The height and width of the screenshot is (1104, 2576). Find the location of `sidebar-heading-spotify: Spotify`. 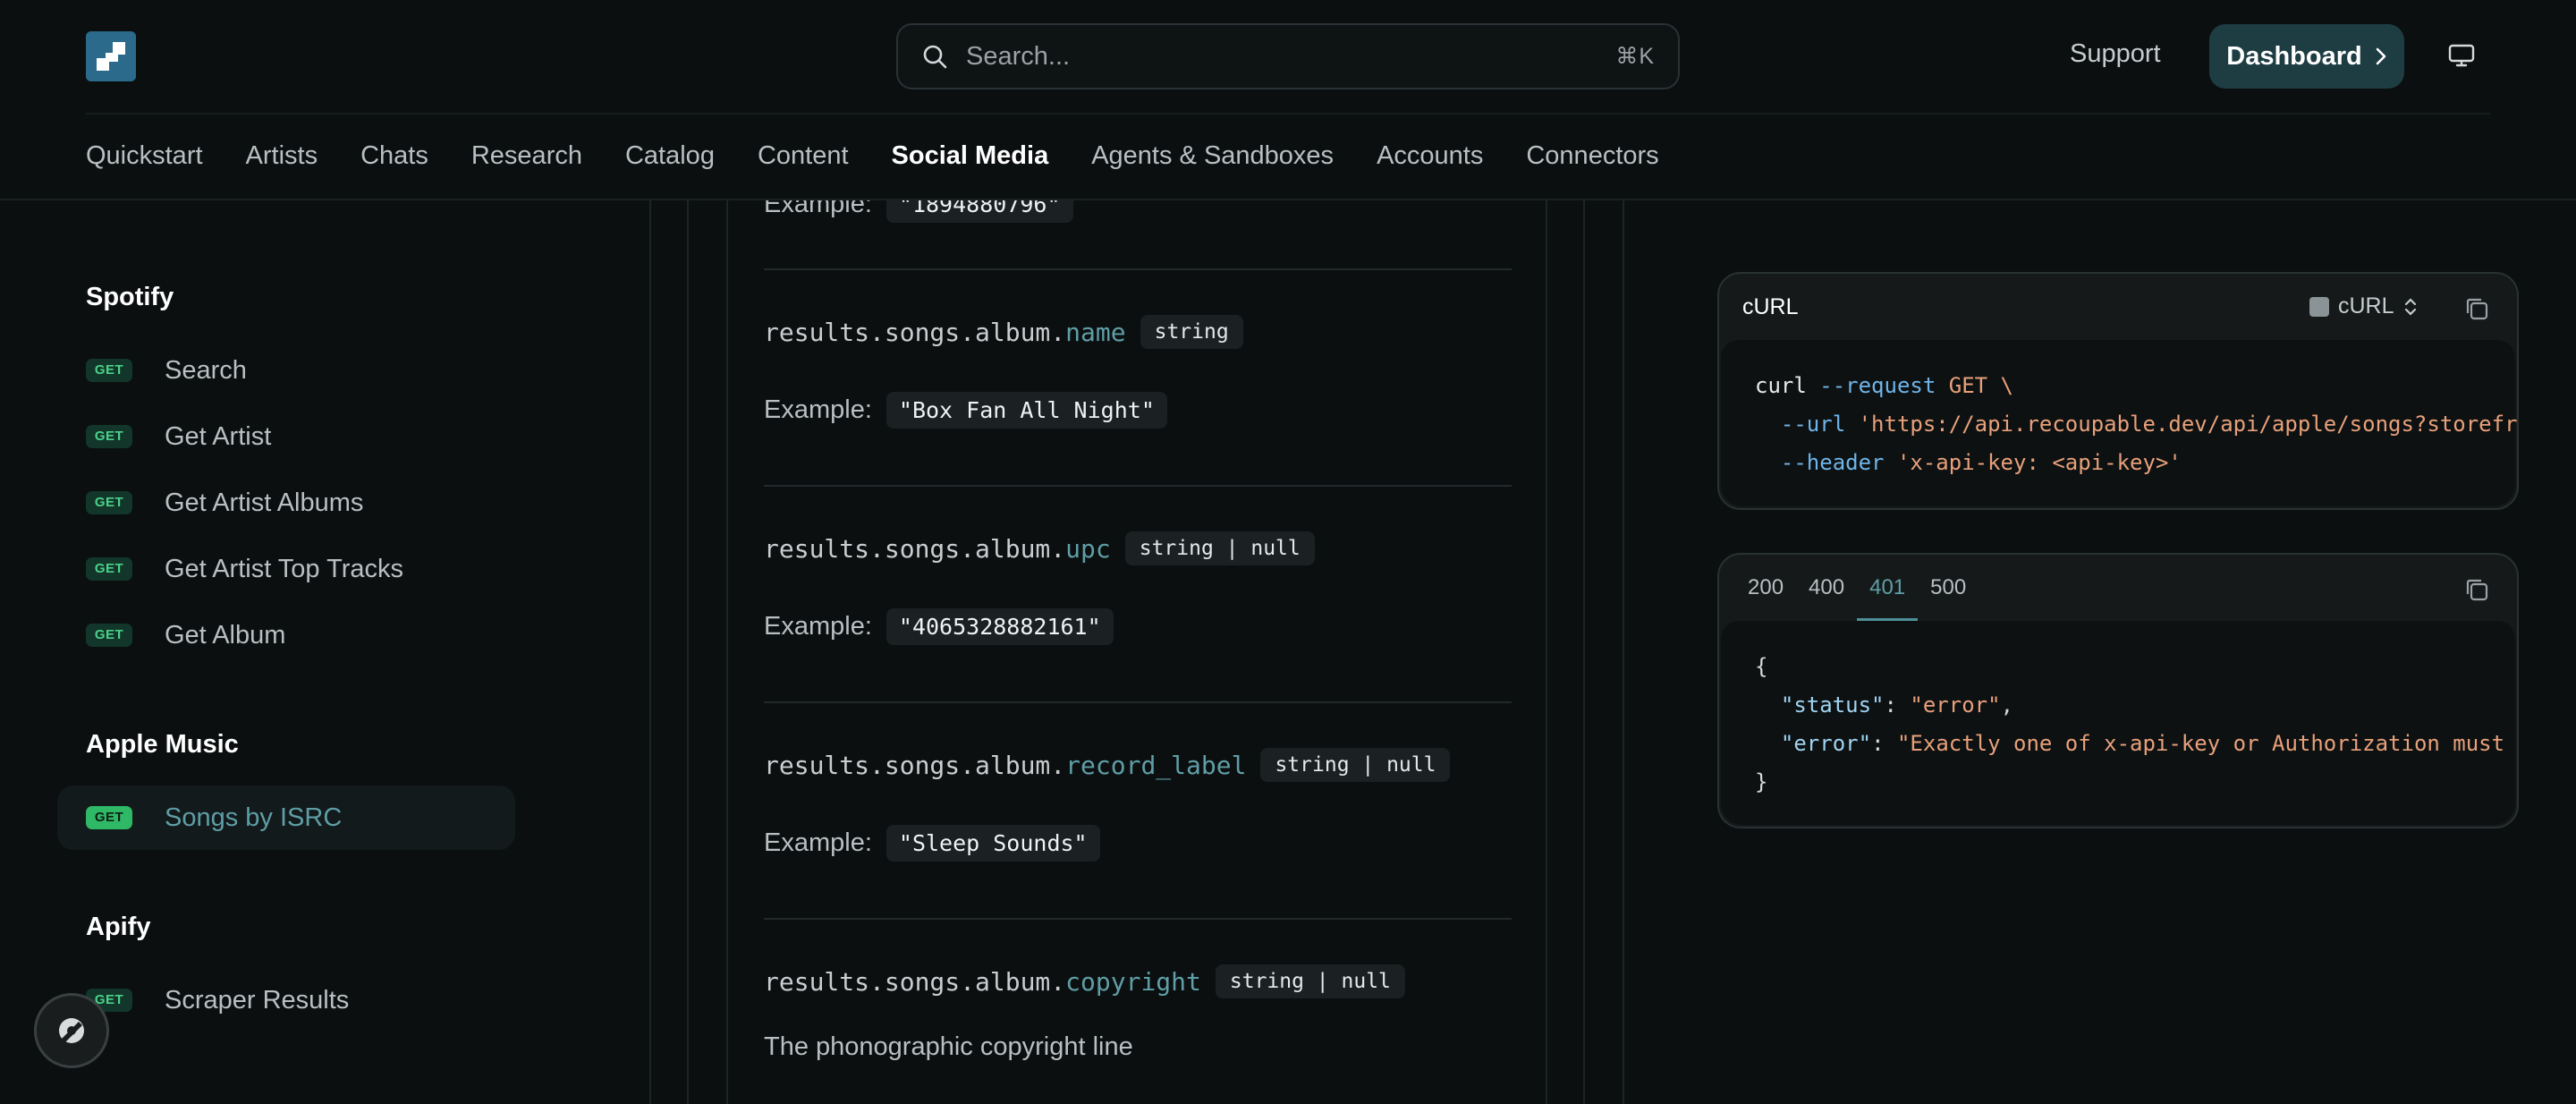

sidebar-heading-spotify: Spotify is located at coordinates (130, 297).